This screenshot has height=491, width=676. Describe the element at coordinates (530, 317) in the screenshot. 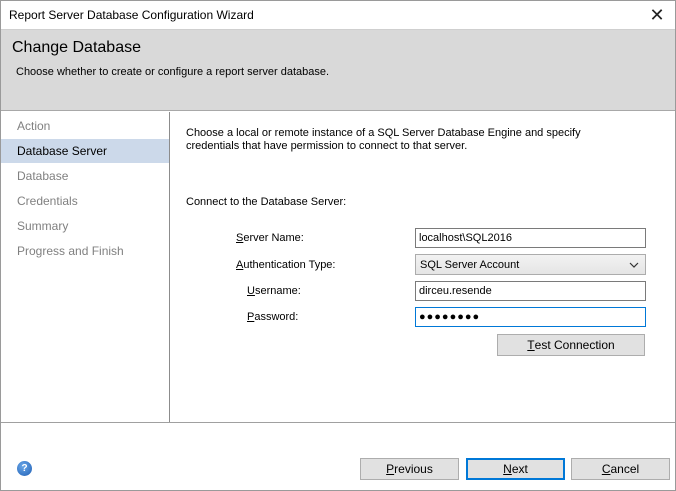

I see `password-input: ●●●●●●●●` at that location.